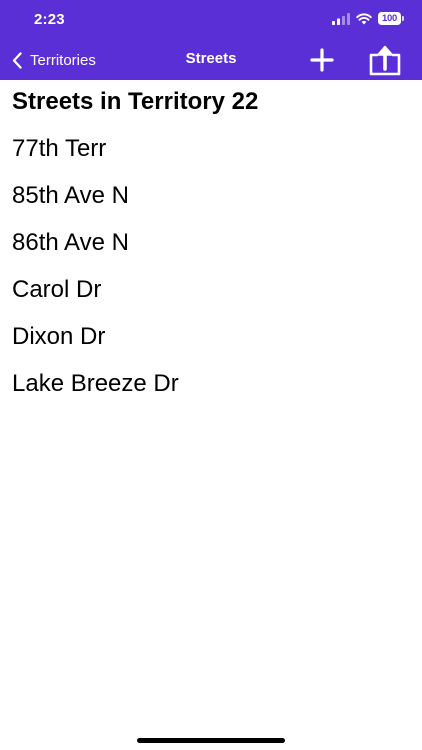 This screenshot has height=750, width=422. What do you see at coordinates (364, 18) in the screenshot?
I see `wifi-icon` at bounding box center [364, 18].